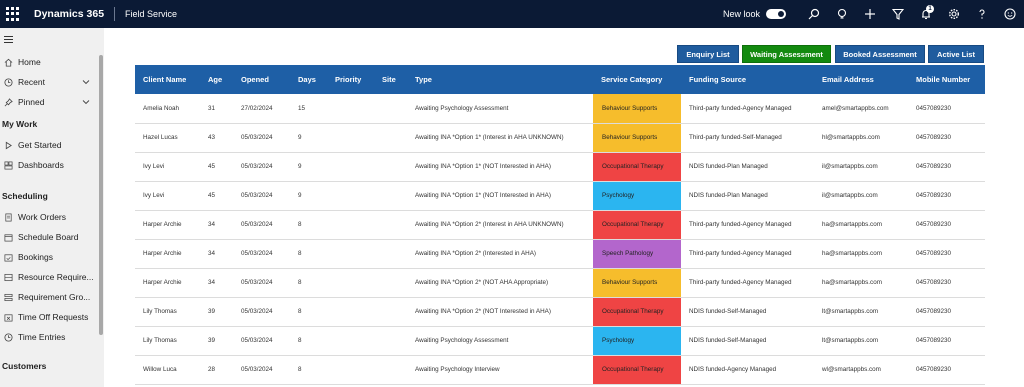  I want to click on sidebar-scrollbar, so click(101, 195).